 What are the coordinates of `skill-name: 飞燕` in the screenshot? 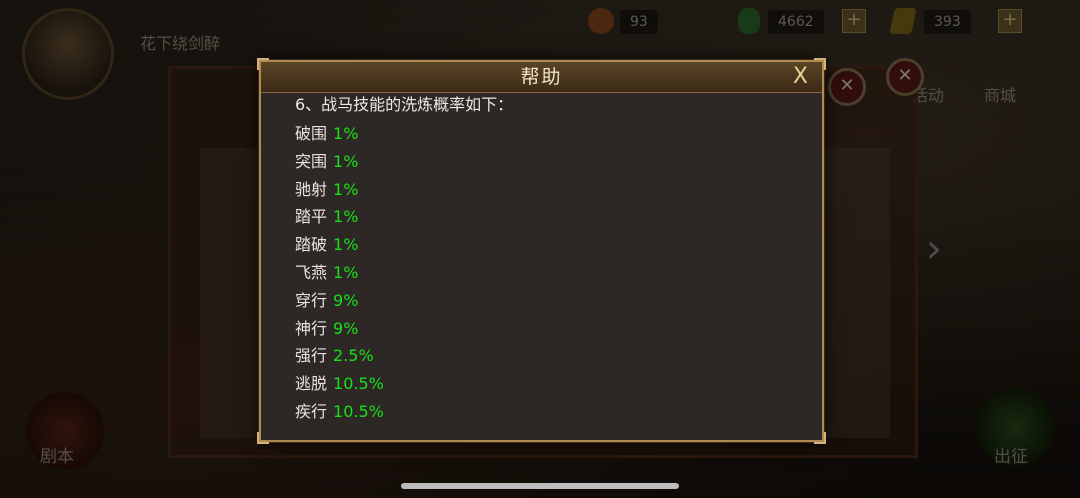 It's located at (311, 272).